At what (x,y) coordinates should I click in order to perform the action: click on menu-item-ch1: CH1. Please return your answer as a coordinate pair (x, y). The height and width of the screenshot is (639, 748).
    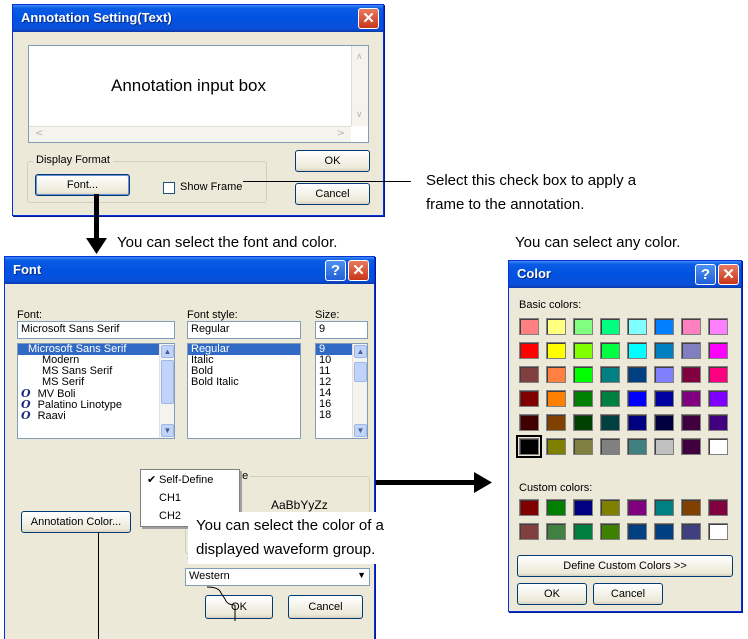
    Looking at the image, I should click on (190, 499).